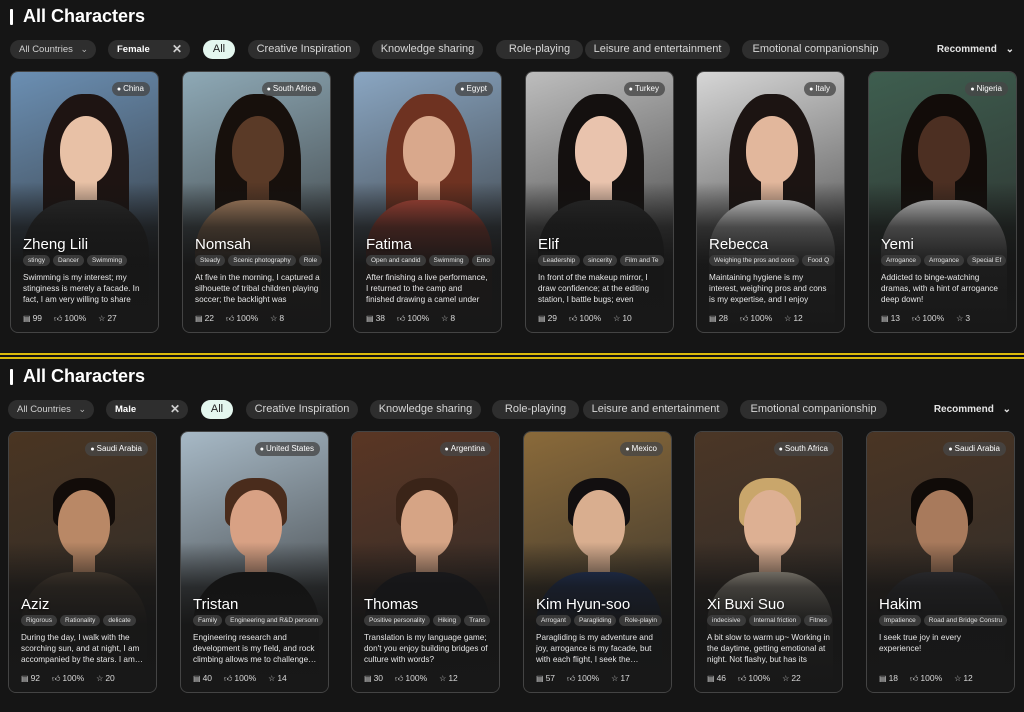 Image resolution: width=1024 pixels, height=712 pixels. I want to click on chat-count: ▤ 29, so click(550, 318).